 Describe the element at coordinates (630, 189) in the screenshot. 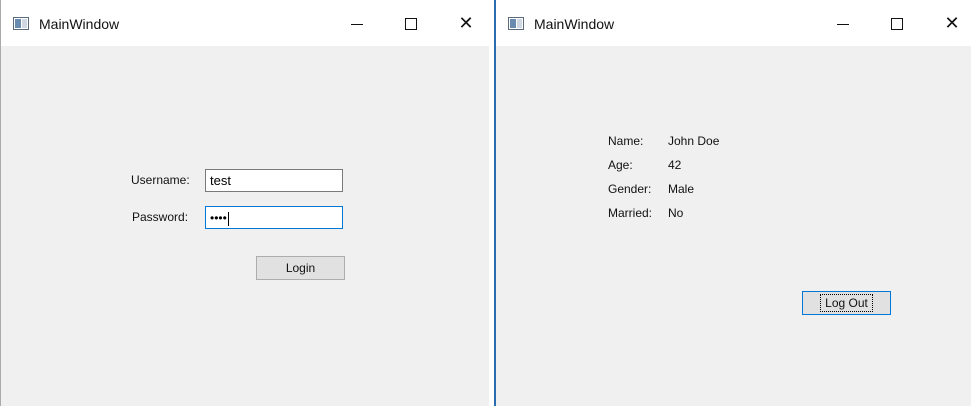

I see `gender-label: Gender:` at that location.